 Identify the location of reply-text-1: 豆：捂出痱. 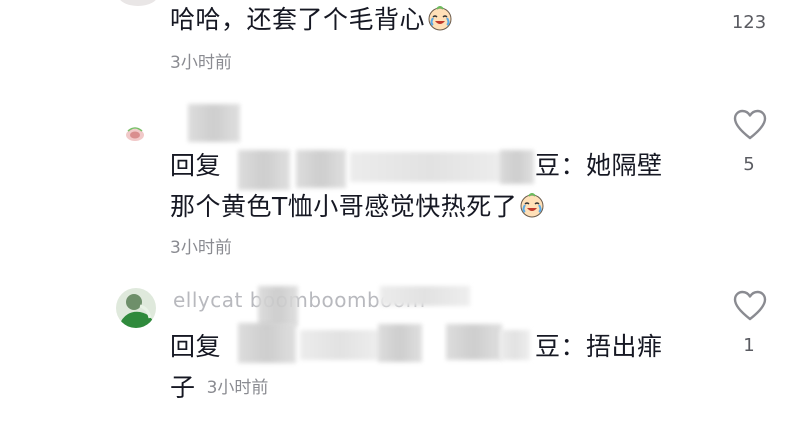
(599, 346).